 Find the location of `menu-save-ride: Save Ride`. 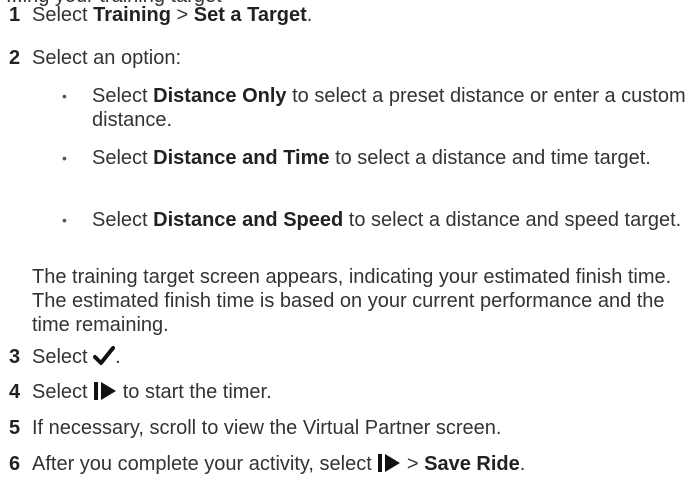

menu-save-ride: Save Ride is located at coordinates (472, 464).